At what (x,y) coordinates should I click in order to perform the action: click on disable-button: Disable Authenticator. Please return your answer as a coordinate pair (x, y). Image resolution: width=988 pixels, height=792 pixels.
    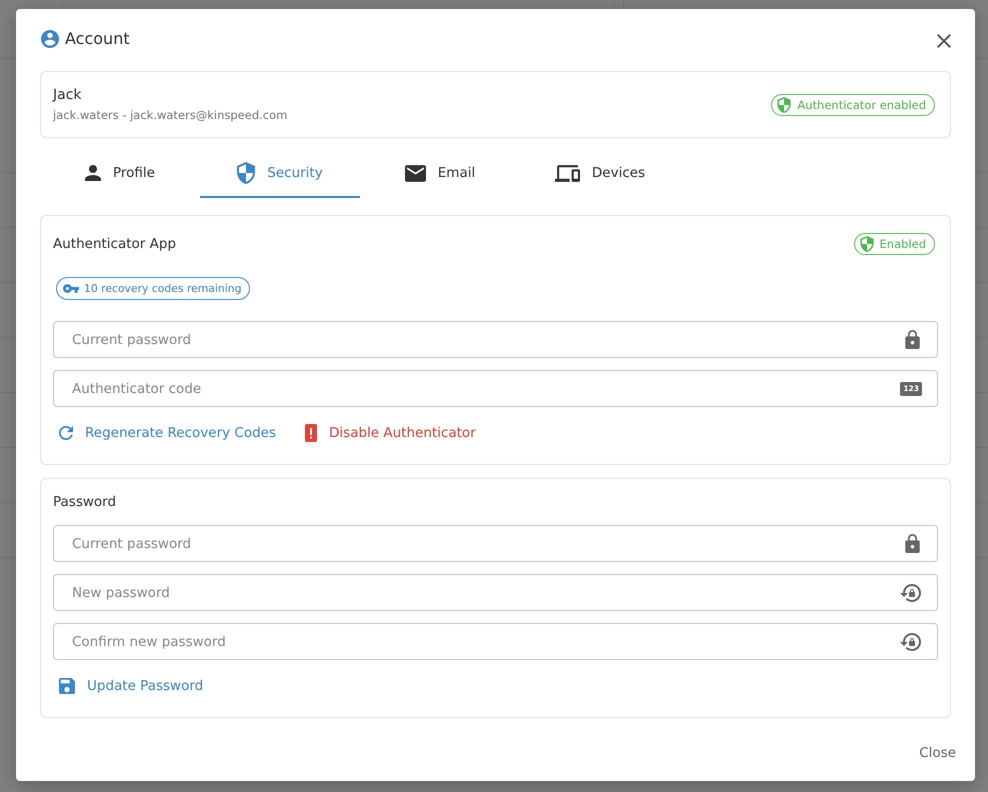
    Looking at the image, I should click on (390, 433).